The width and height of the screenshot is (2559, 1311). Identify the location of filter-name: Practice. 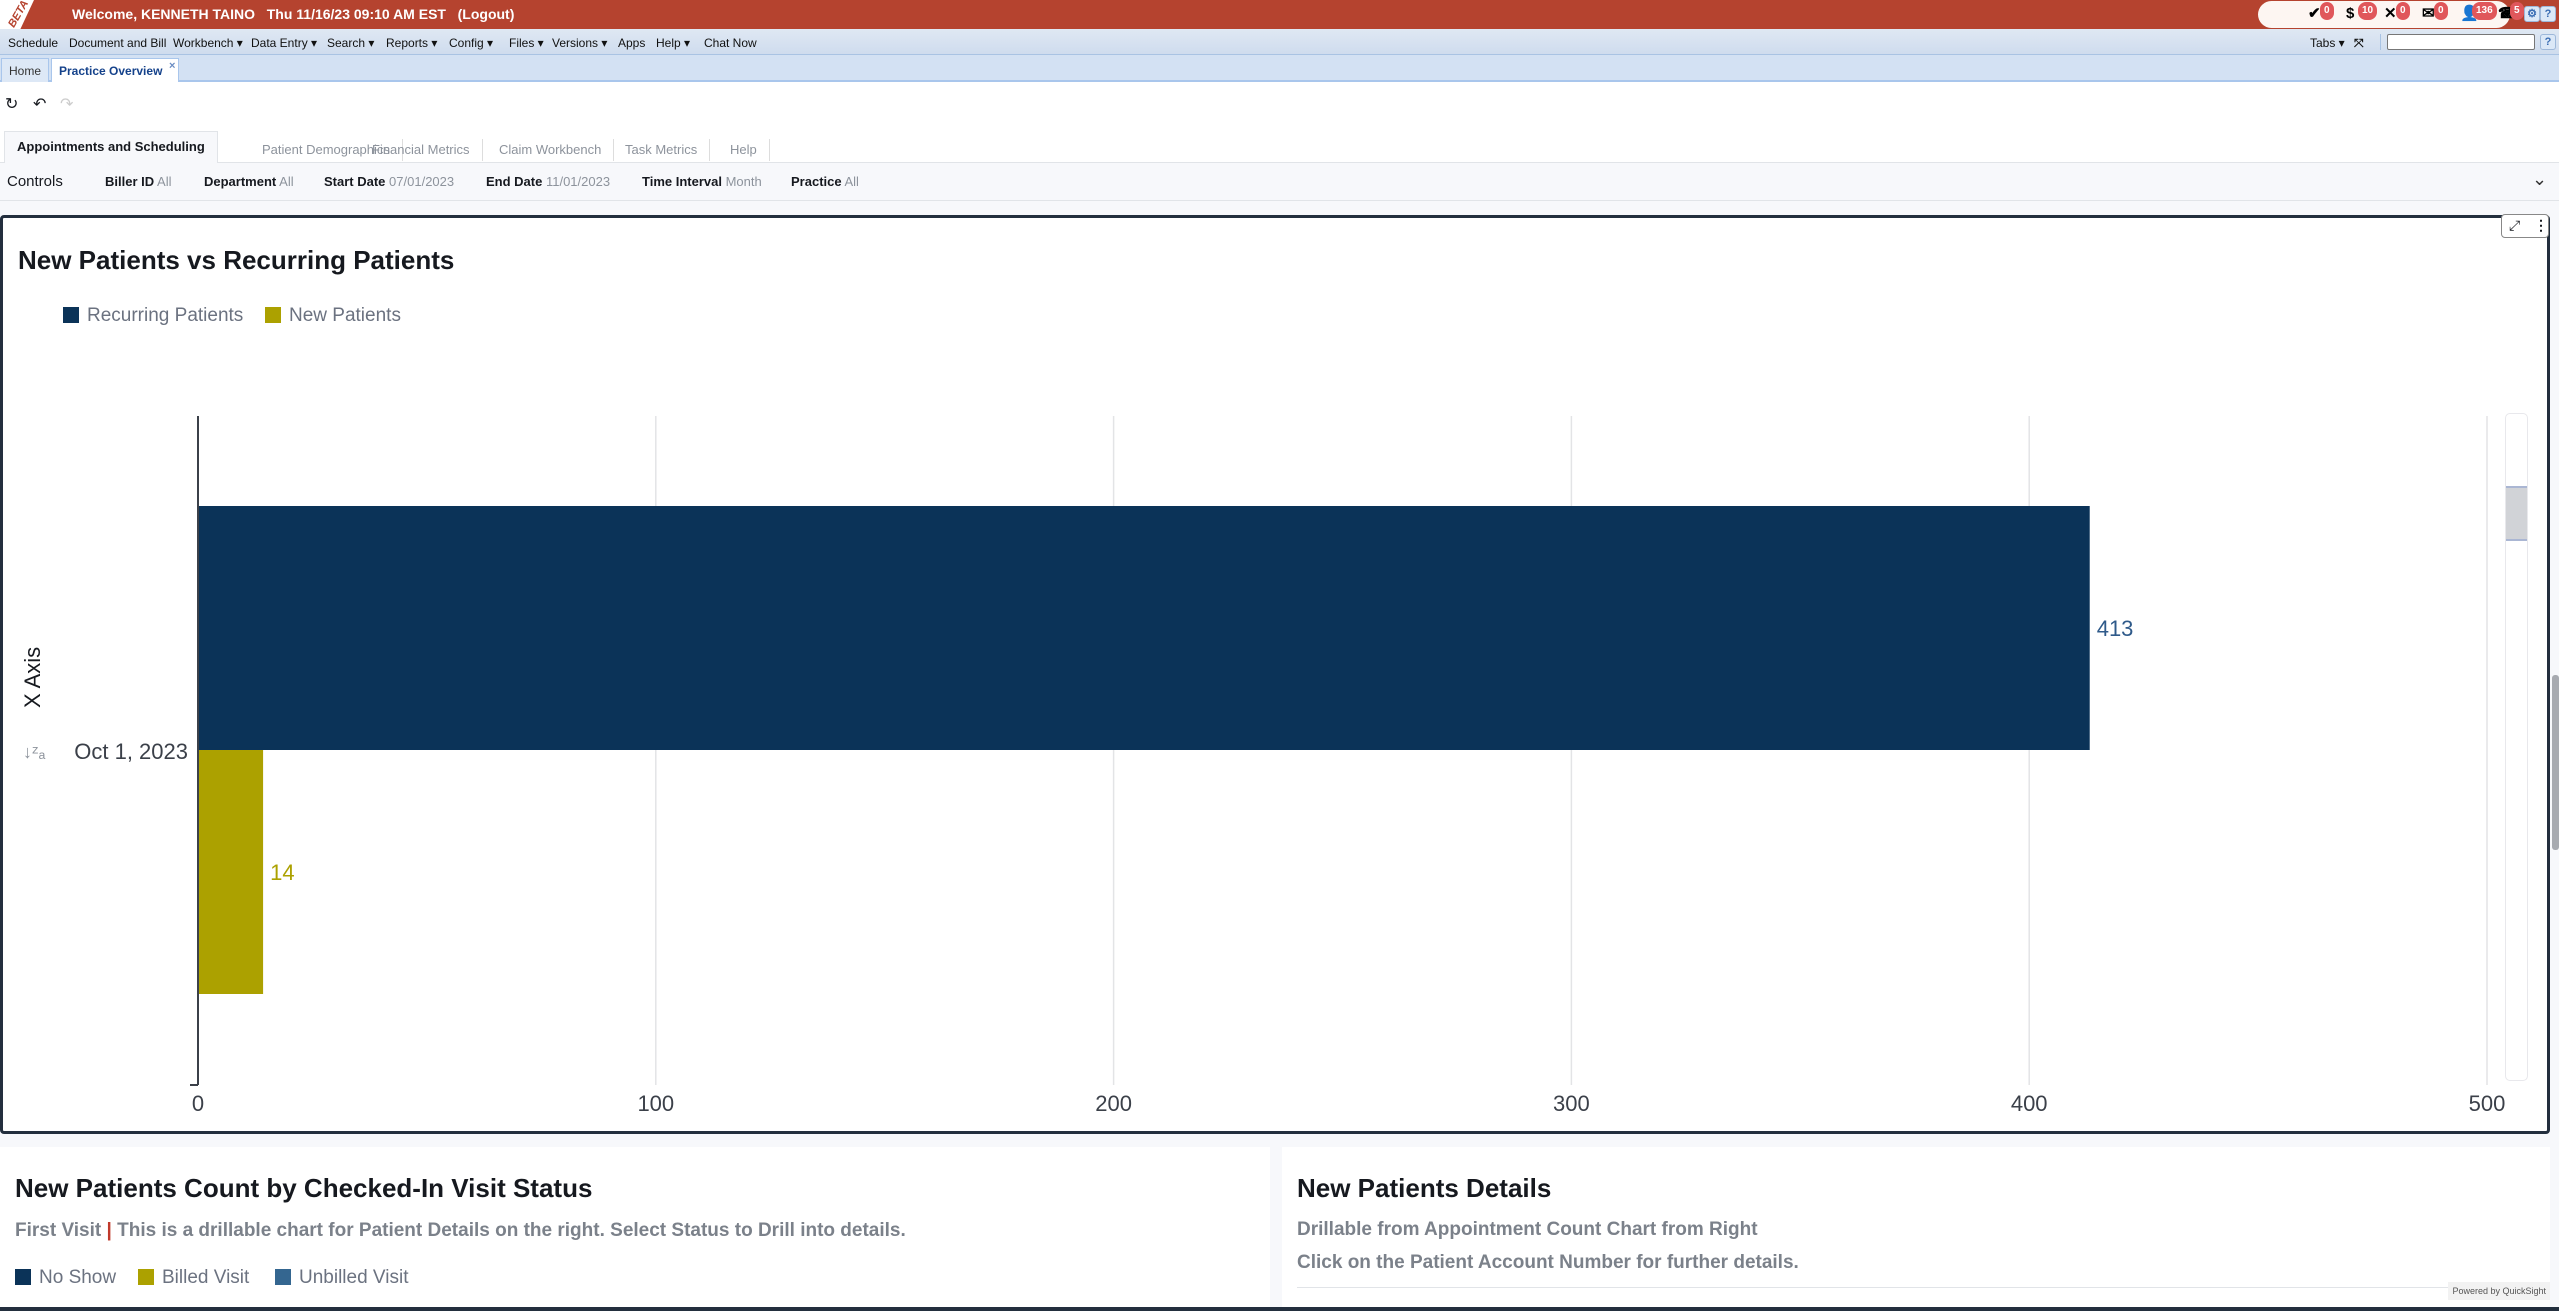
(816, 181).